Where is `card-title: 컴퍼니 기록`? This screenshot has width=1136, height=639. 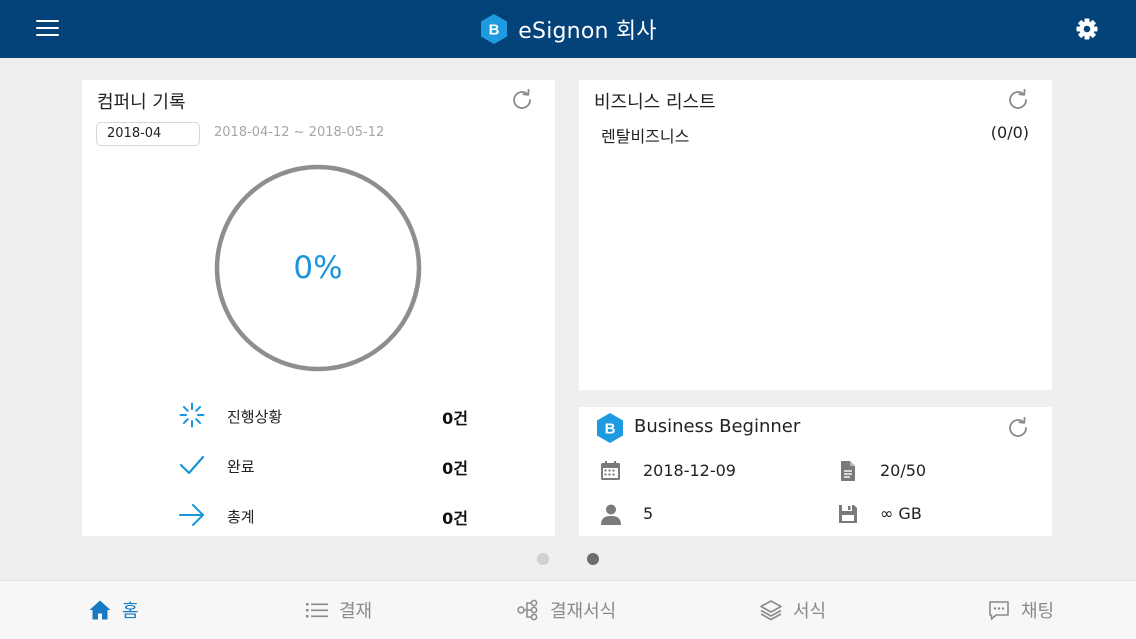
card-title: 컴퍼니 기록 is located at coordinates (141, 102).